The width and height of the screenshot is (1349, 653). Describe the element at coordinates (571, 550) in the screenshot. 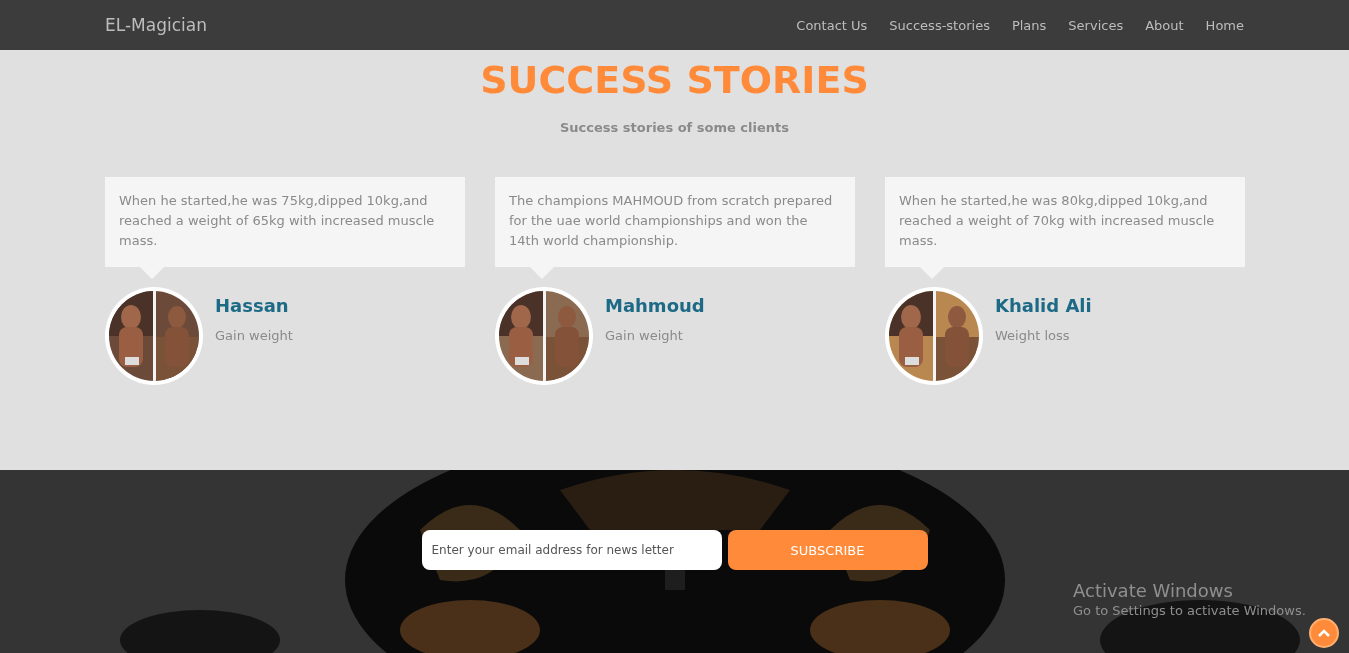

I see `email-field: Enter your email address for news letter` at that location.